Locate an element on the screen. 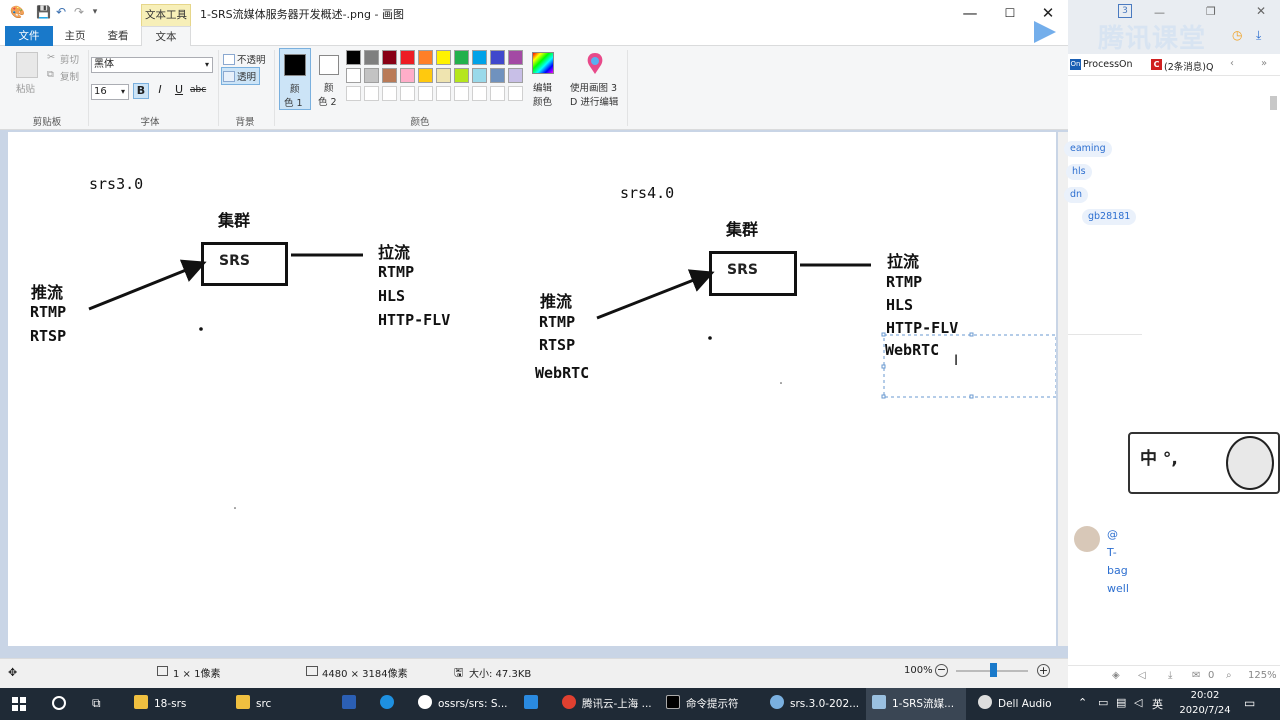 The width and height of the screenshot is (1280, 720). edit-colors-icon is located at coordinates (543, 63).